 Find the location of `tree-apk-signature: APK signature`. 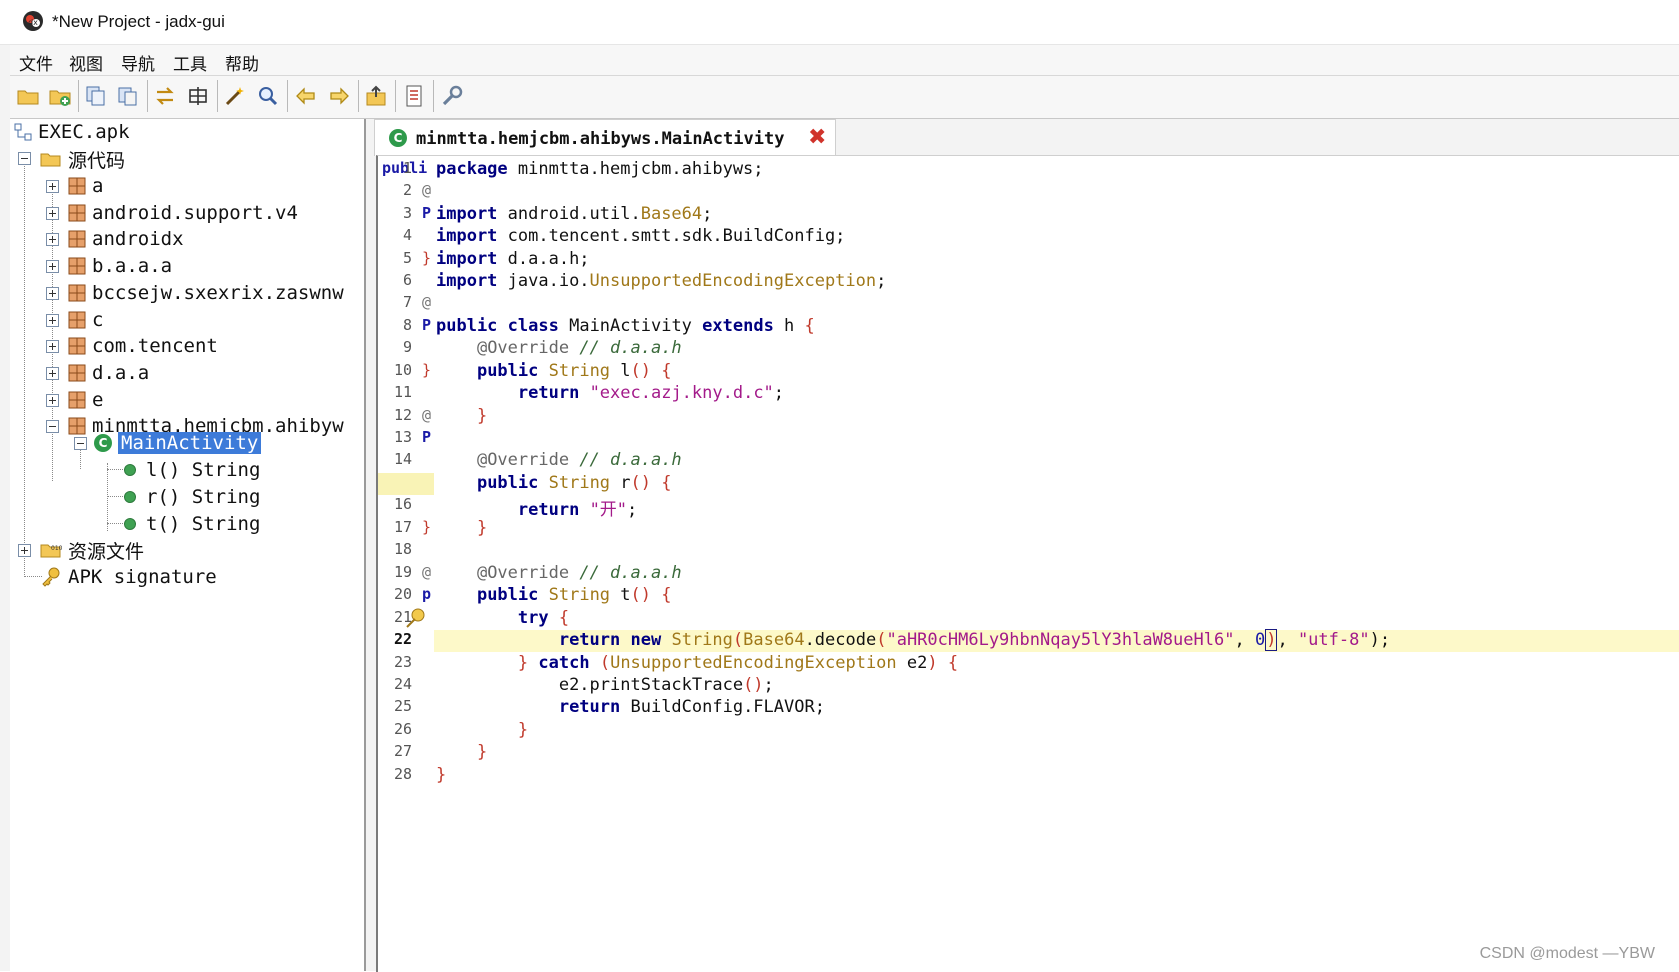

tree-apk-signature: APK signature is located at coordinates (128, 577).